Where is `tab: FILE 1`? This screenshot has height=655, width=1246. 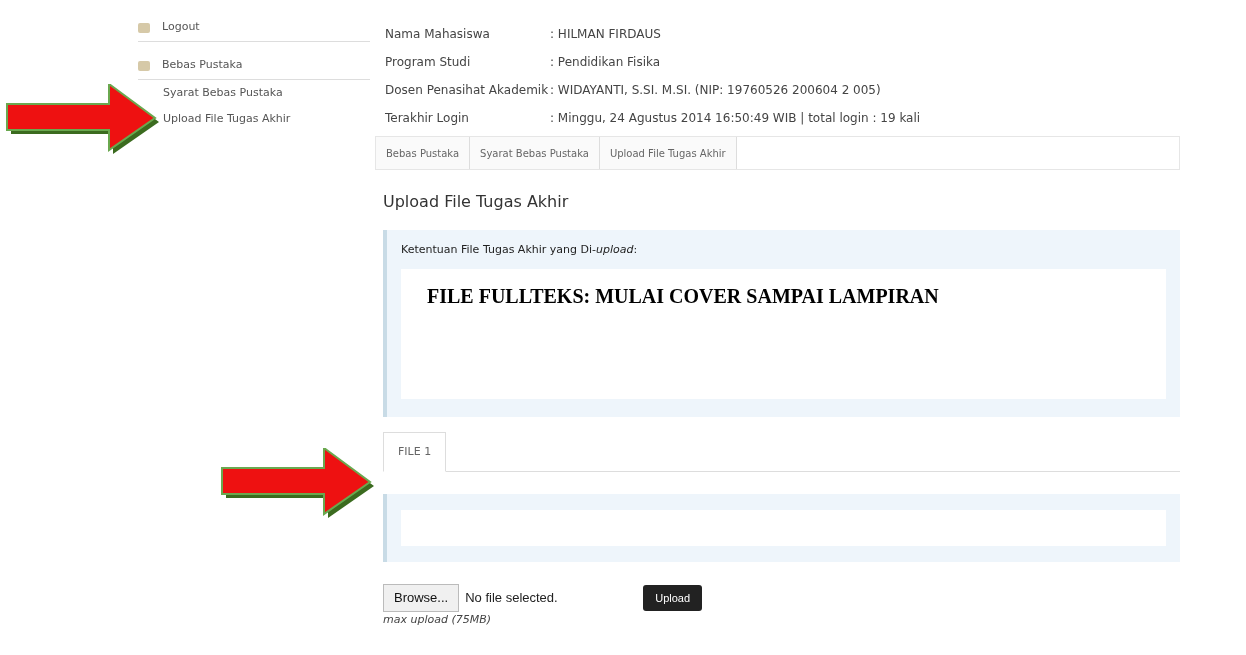
tab: FILE 1 is located at coordinates (415, 452).